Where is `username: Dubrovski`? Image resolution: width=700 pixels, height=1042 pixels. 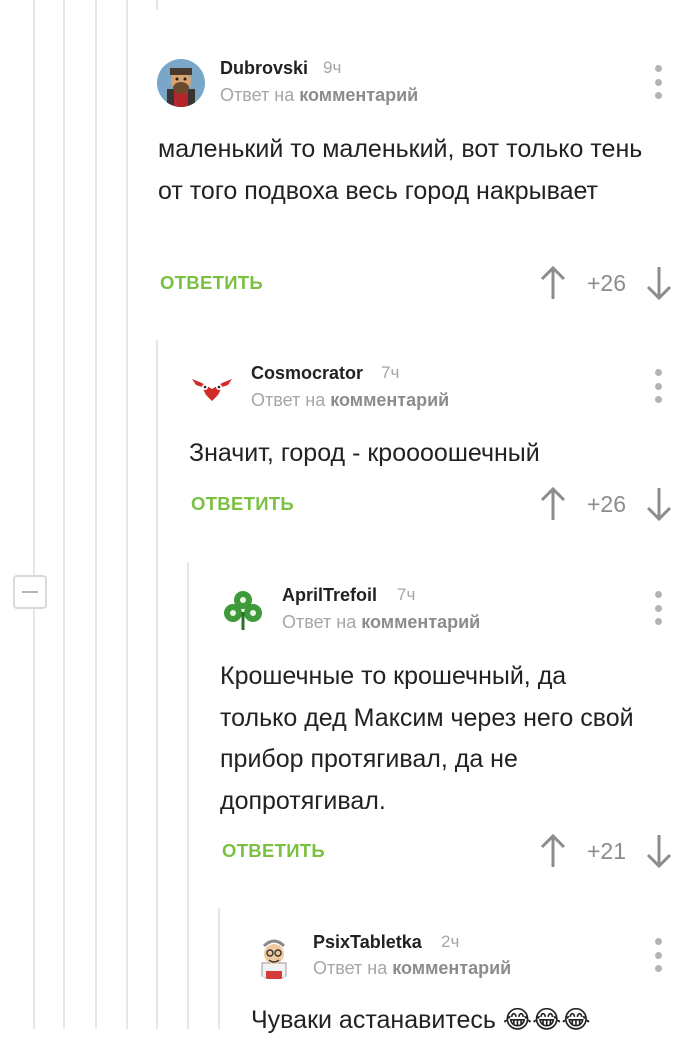 username: Dubrovski is located at coordinates (264, 68).